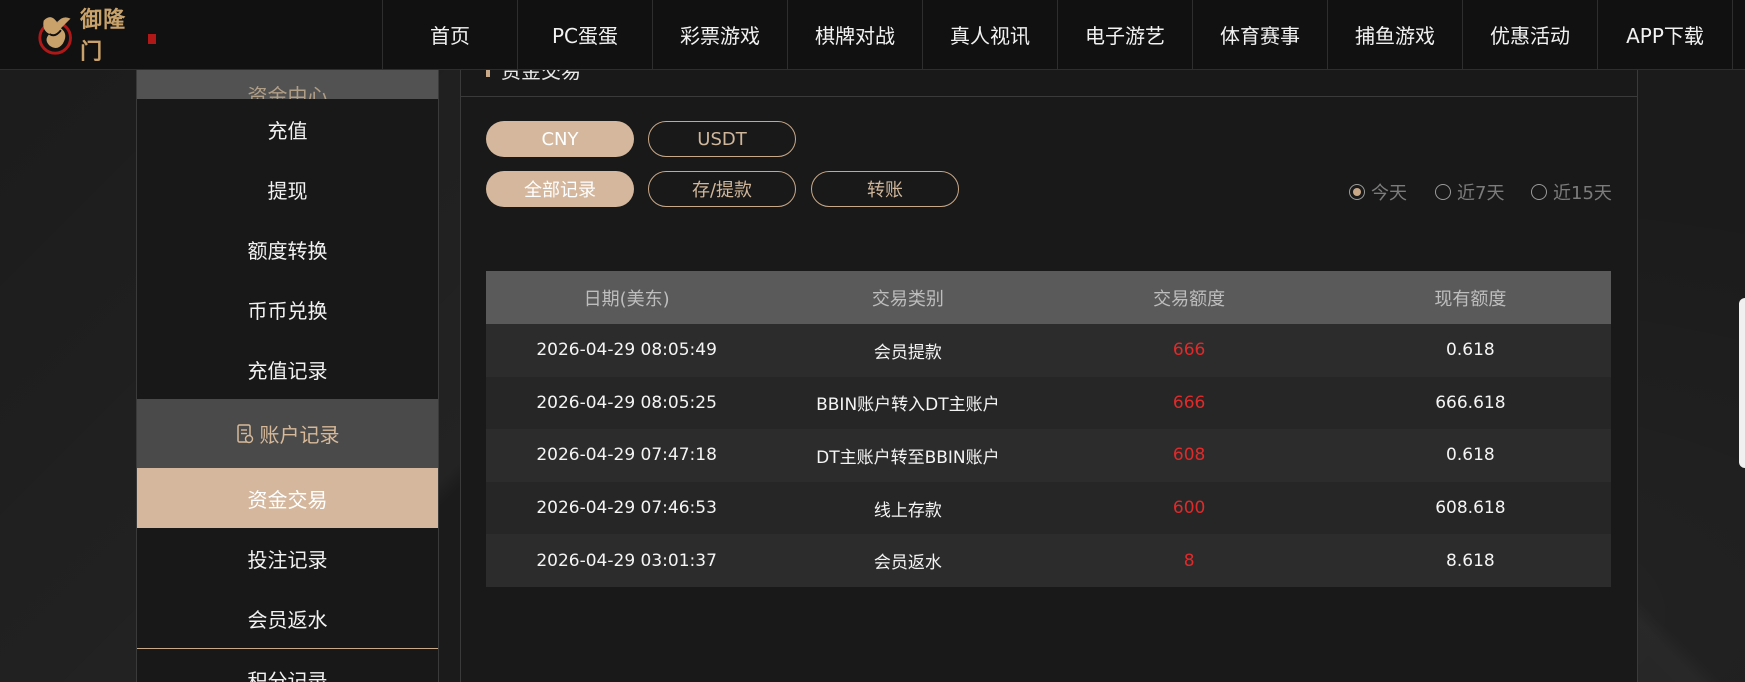 This screenshot has height=682, width=1745. Describe the element at coordinates (55, 36) in the screenshot. I see `dragon-logo-icon` at that location.